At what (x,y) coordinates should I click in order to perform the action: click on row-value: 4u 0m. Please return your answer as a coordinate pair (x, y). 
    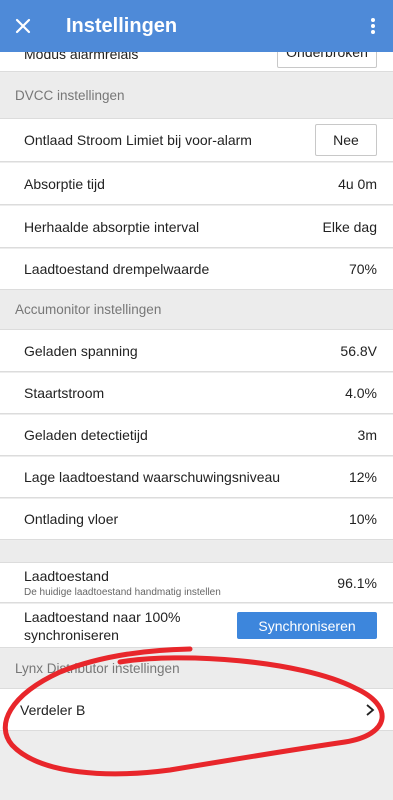
    Looking at the image, I should click on (357, 183).